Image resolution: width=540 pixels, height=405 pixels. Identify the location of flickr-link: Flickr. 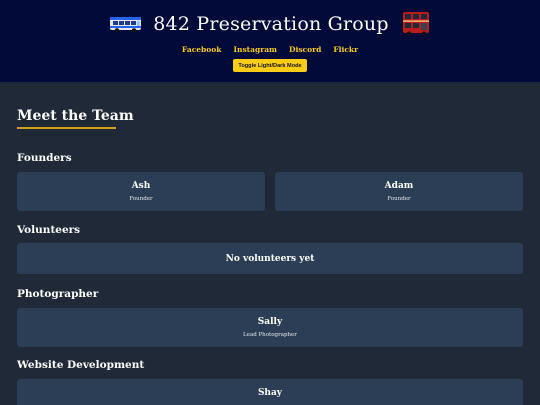
(345, 49).